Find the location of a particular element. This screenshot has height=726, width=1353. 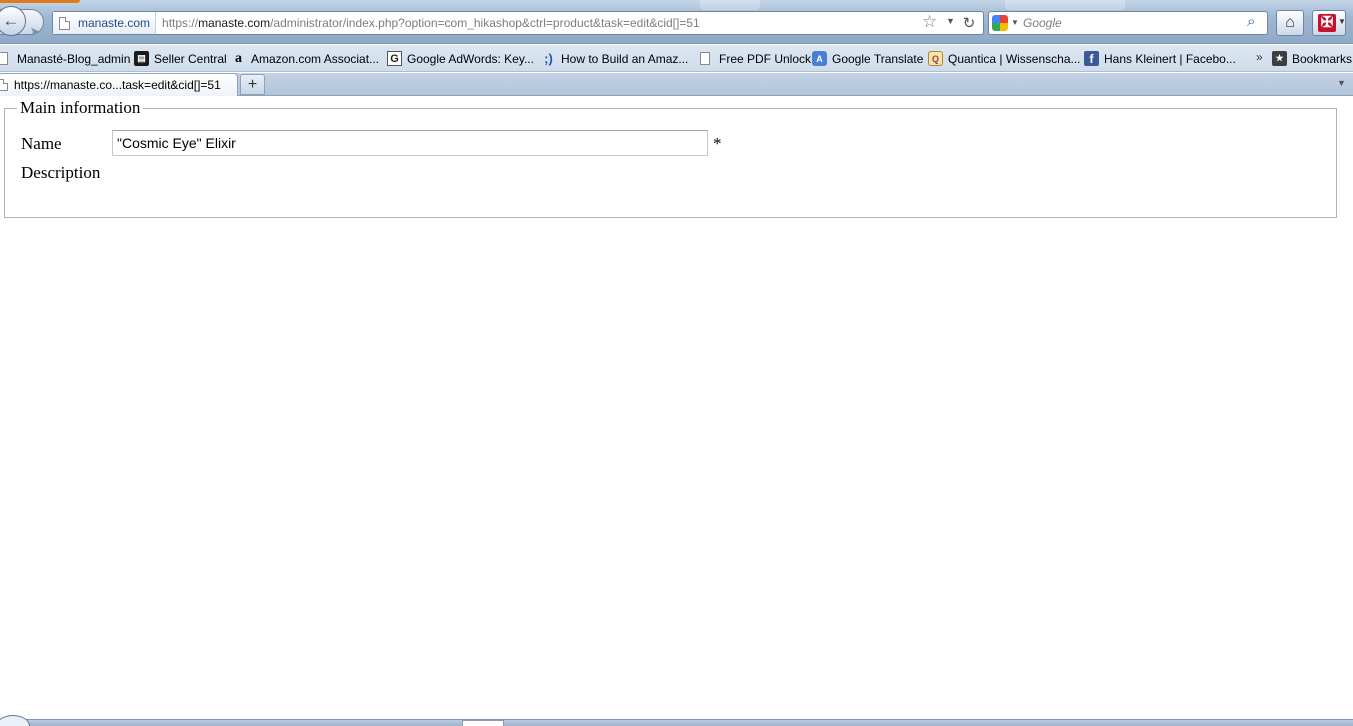

bookmark-label: Google Translate is located at coordinates (878, 58).